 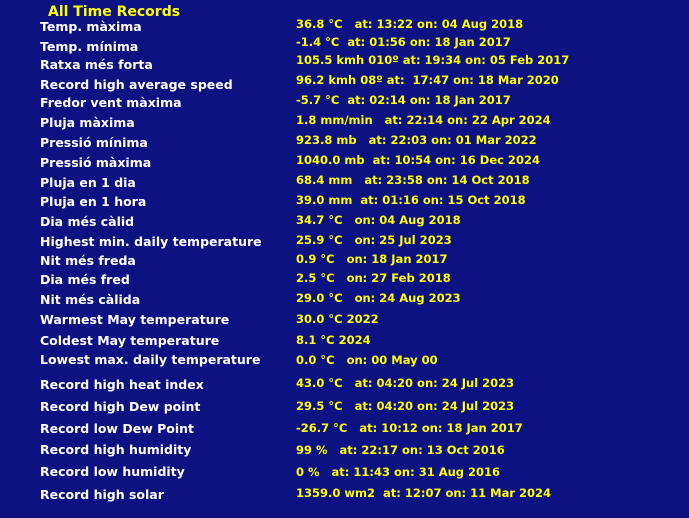 What do you see at coordinates (136, 84) in the screenshot?
I see `record-label: Record high average speed` at bounding box center [136, 84].